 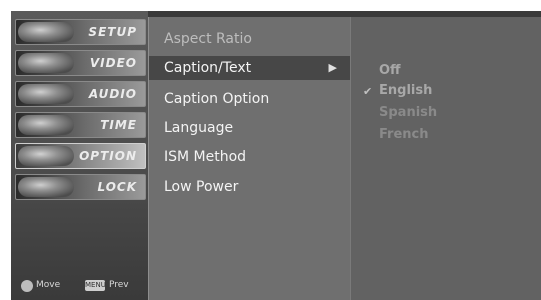 What do you see at coordinates (390, 70) in the screenshot?
I see `caption-option-off: Off` at bounding box center [390, 70].